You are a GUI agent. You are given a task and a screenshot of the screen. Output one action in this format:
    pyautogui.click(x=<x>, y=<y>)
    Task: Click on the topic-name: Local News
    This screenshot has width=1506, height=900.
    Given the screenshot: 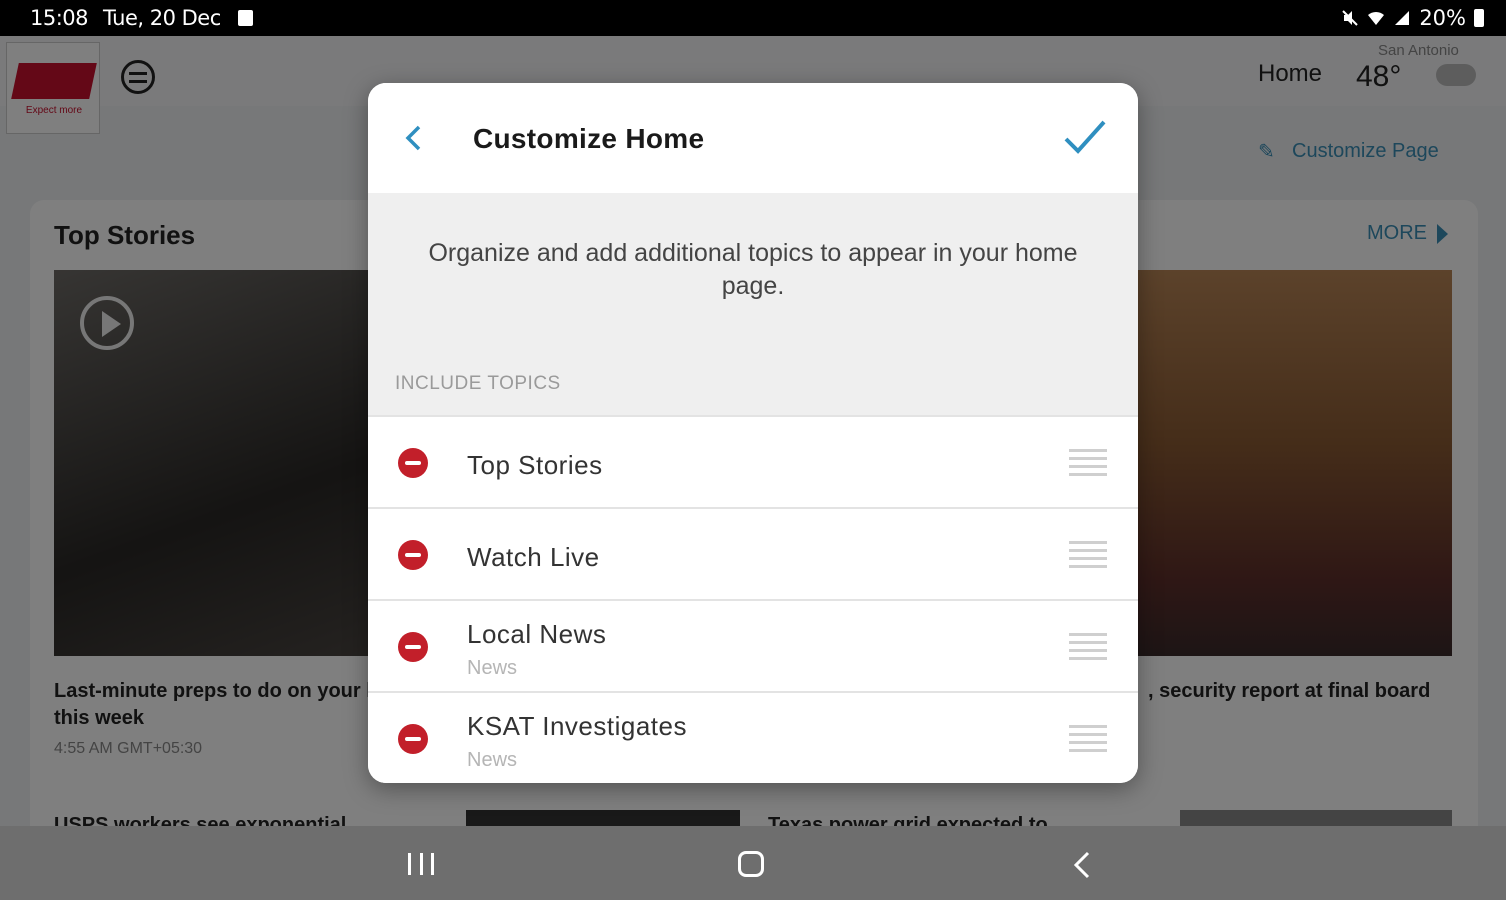 What is the action you would take?
    pyautogui.click(x=537, y=634)
    